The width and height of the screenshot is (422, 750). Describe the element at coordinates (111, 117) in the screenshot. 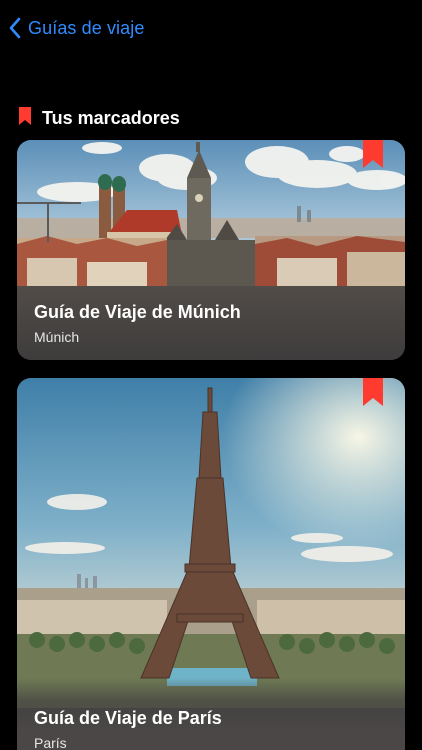

I see `section-title: Tus marcadores` at that location.